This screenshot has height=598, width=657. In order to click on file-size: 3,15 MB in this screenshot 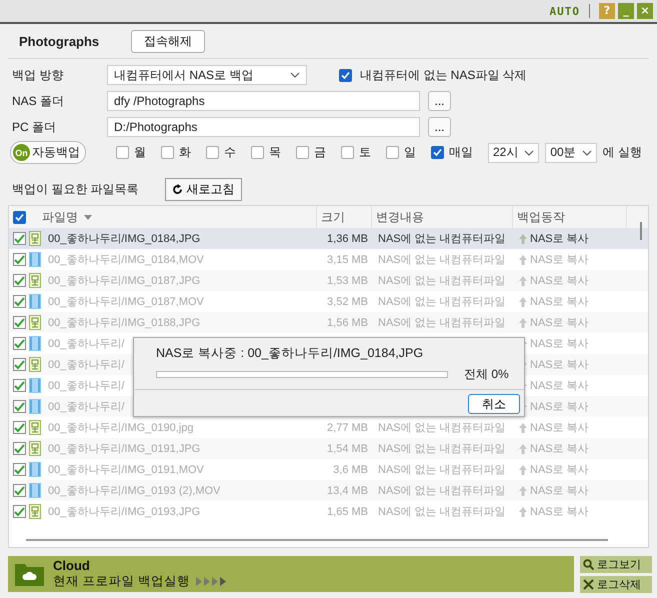, I will do `click(347, 260)`.